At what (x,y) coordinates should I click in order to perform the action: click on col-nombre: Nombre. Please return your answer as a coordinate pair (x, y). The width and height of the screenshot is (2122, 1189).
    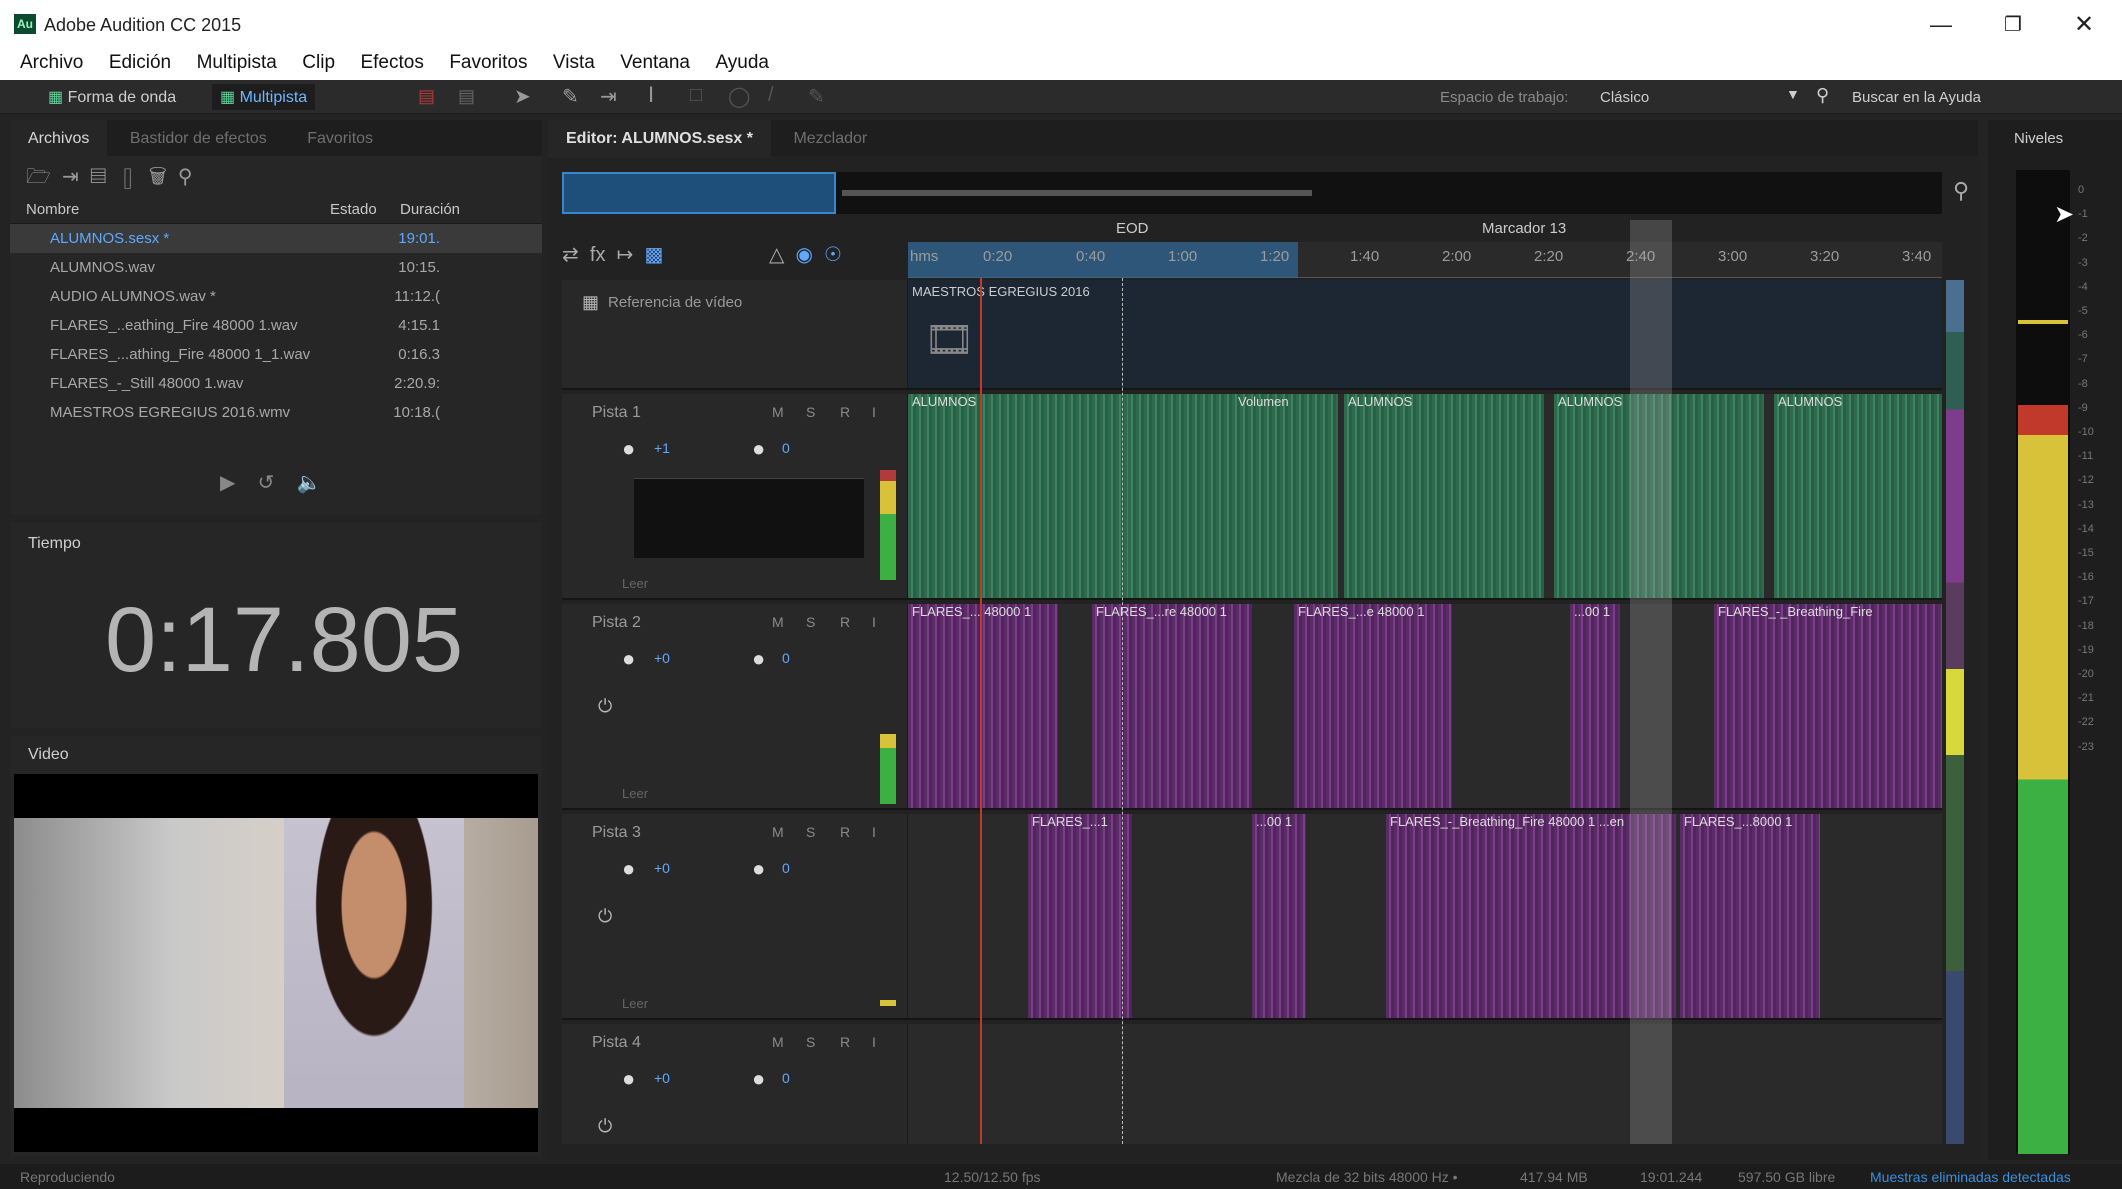
    Looking at the image, I should click on (170, 209).